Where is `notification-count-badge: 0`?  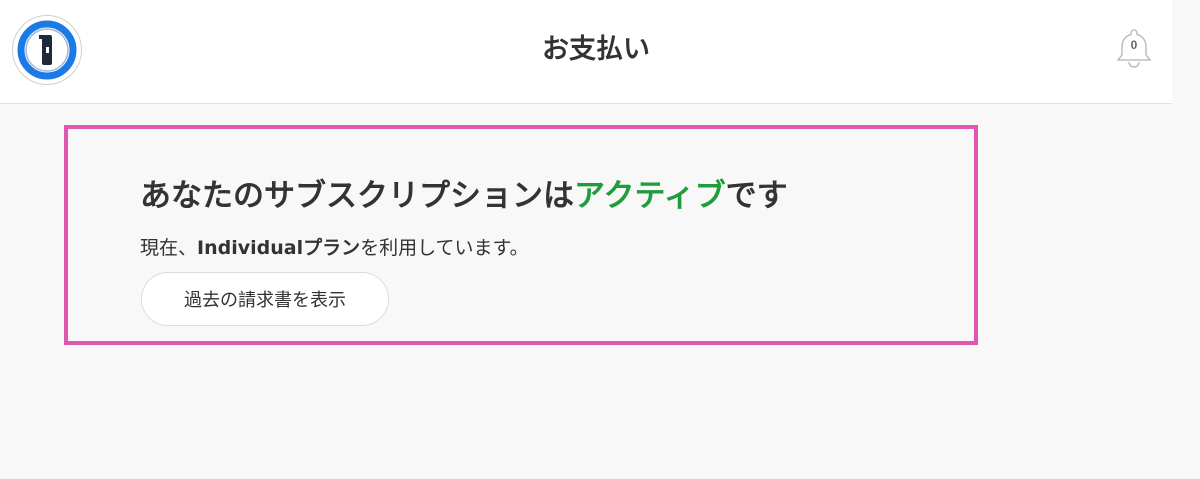 notification-count-badge: 0 is located at coordinates (1134, 45).